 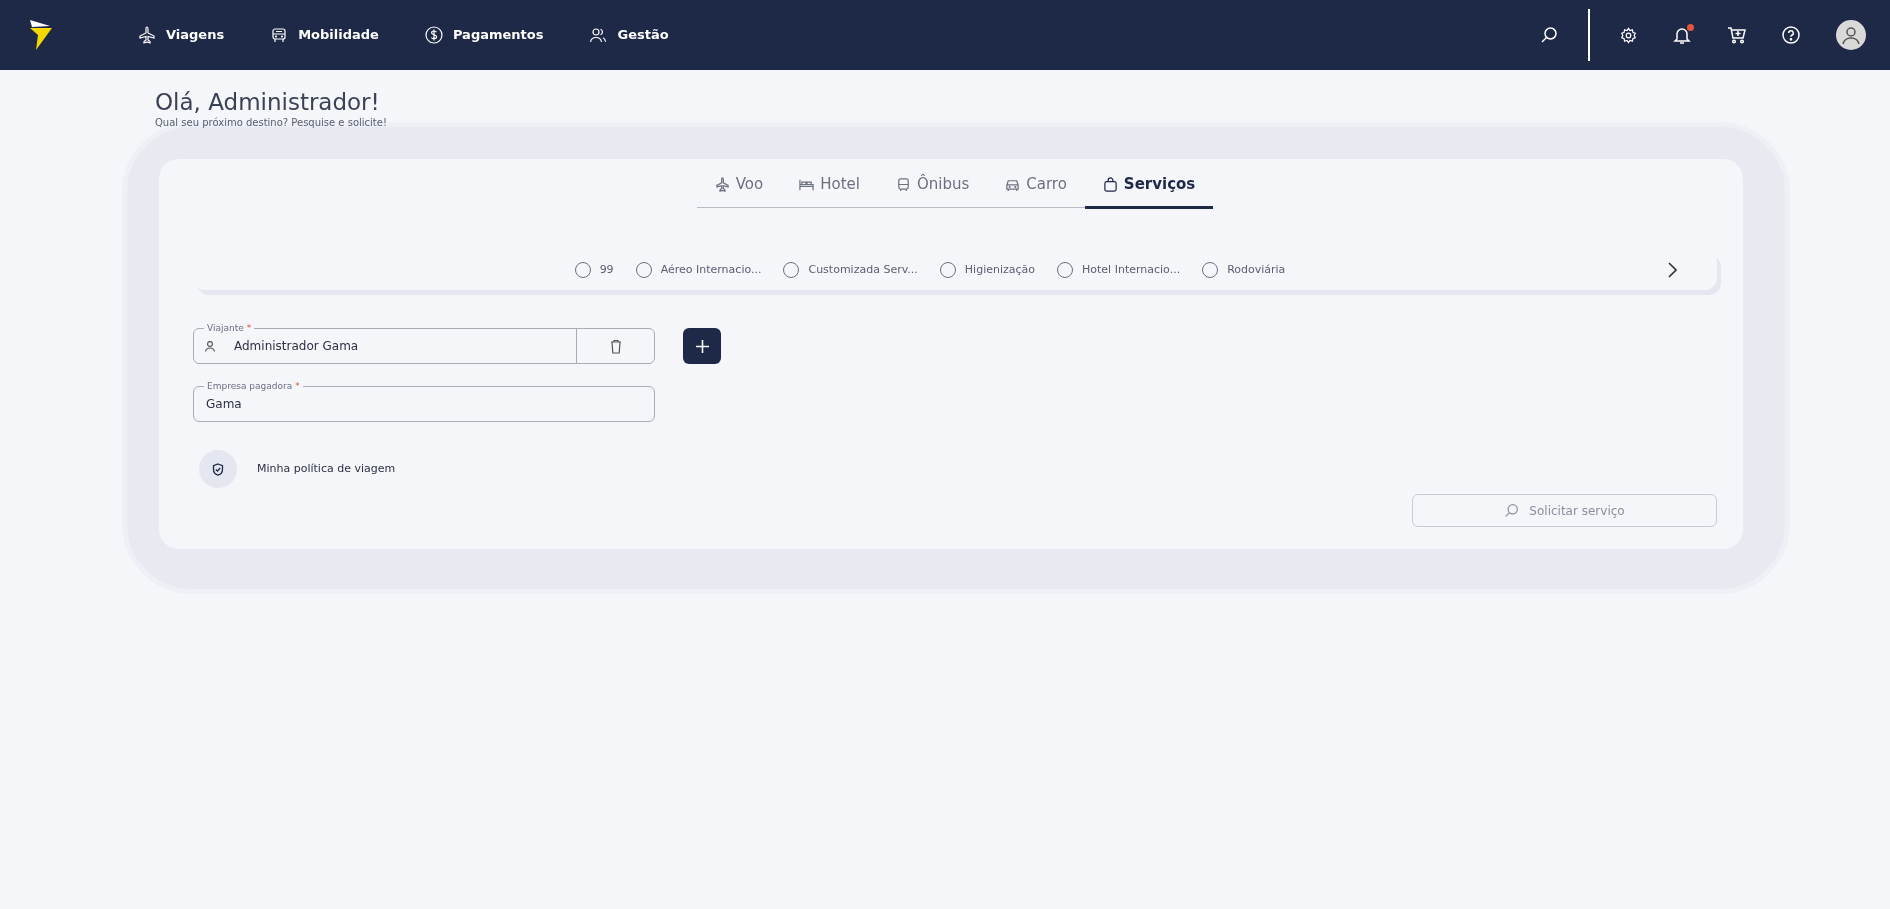 What do you see at coordinates (1110, 185) in the screenshot?
I see `bag-icon` at bounding box center [1110, 185].